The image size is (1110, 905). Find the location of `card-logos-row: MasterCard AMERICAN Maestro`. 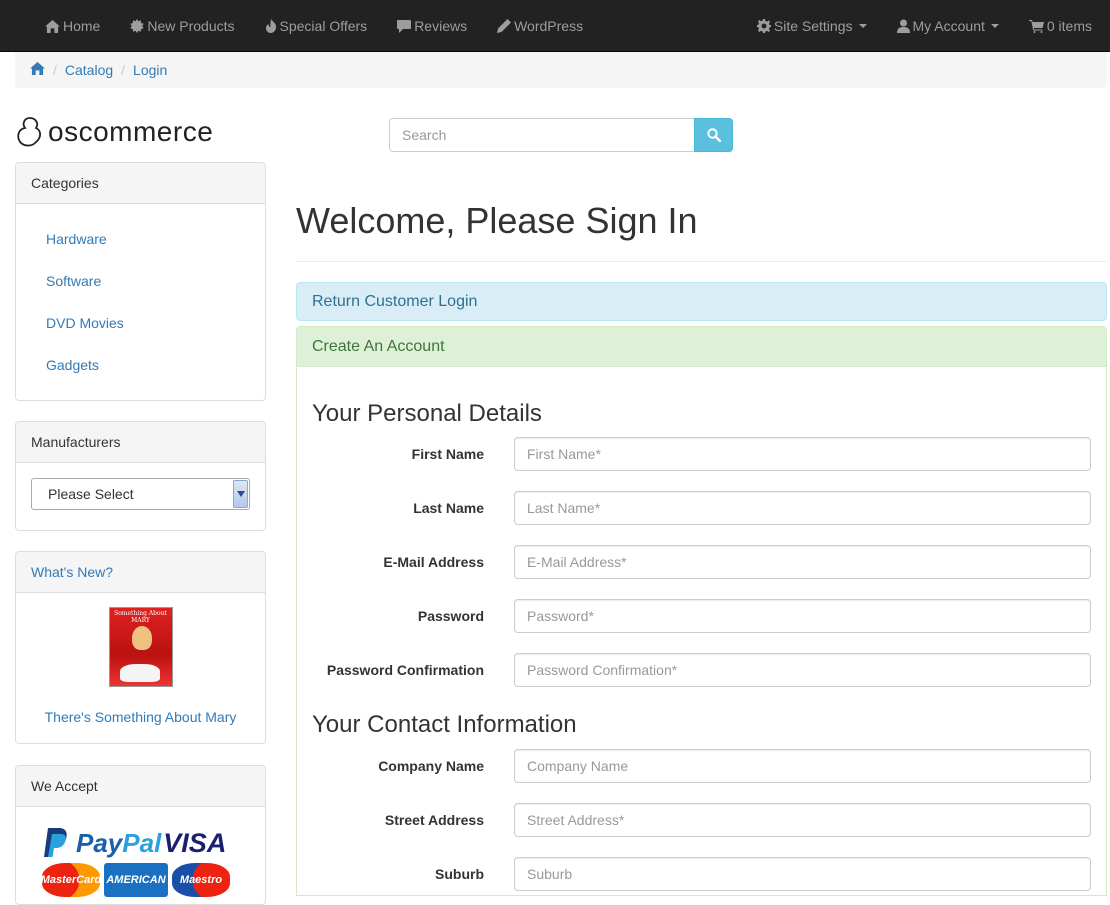

card-logos-row: MasterCard AMERICAN Maestro is located at coordinates (153, 880).